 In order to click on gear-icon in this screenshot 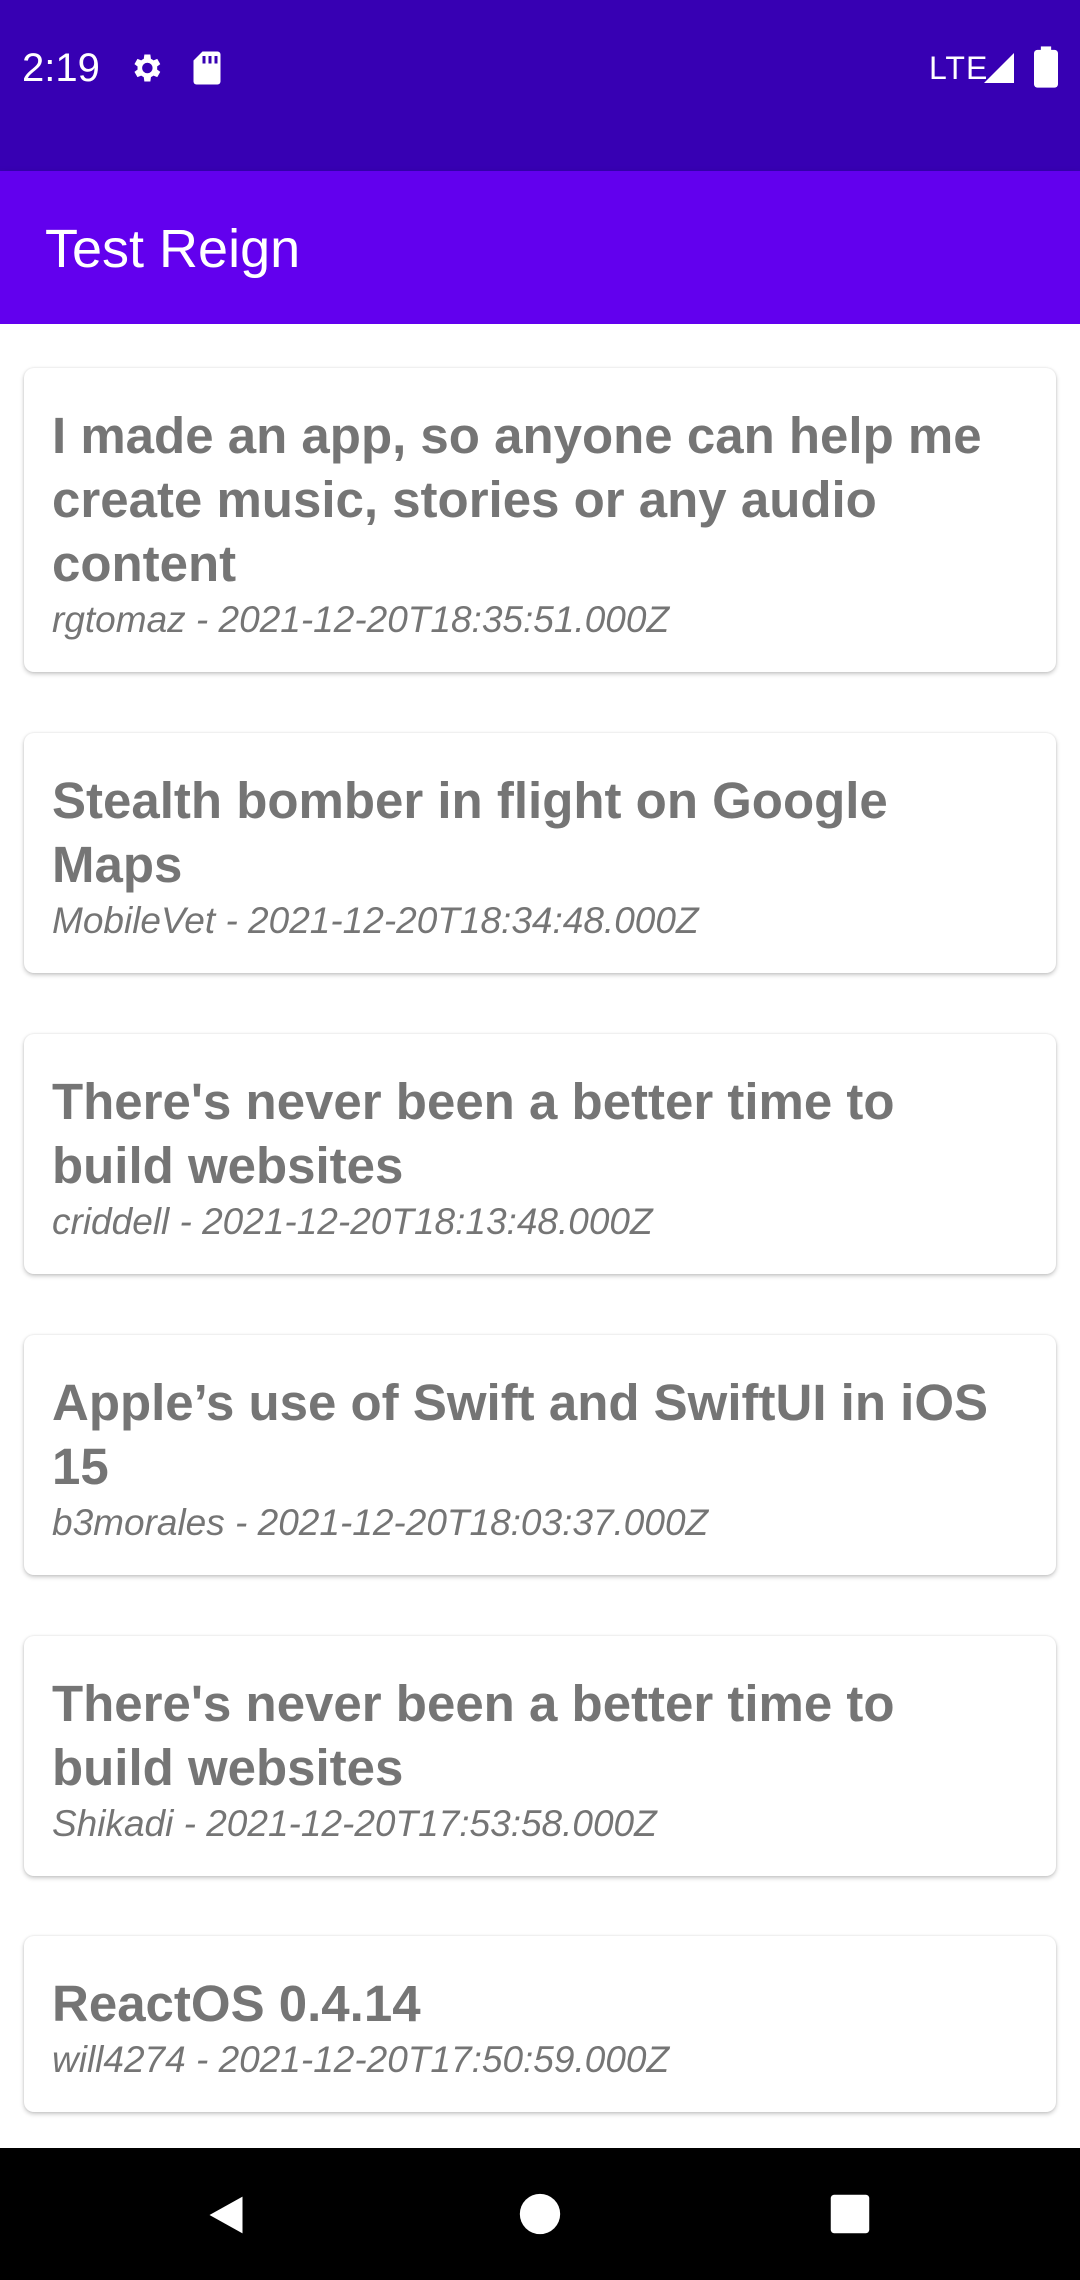, I will do `click(147, 68)`.